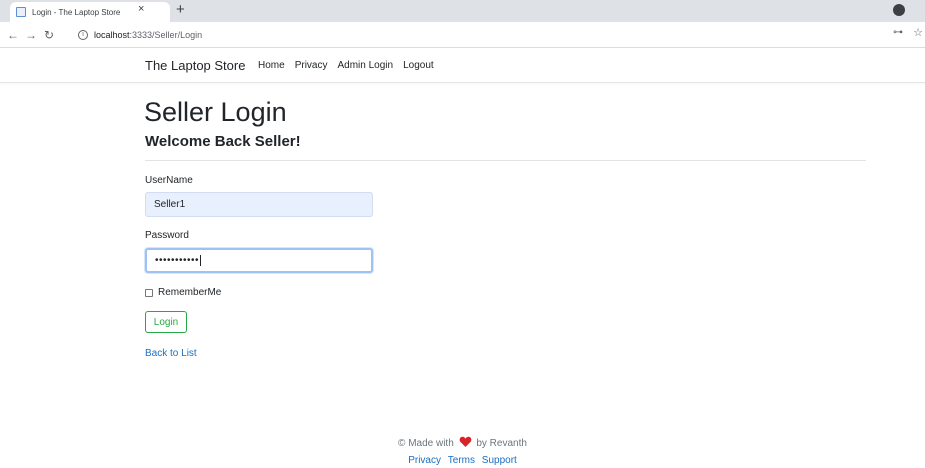  Describe the element at coordinates (488, 35) in the screenshot. I see `address-bar: i localhost:3333/Seller/Login` at that location.